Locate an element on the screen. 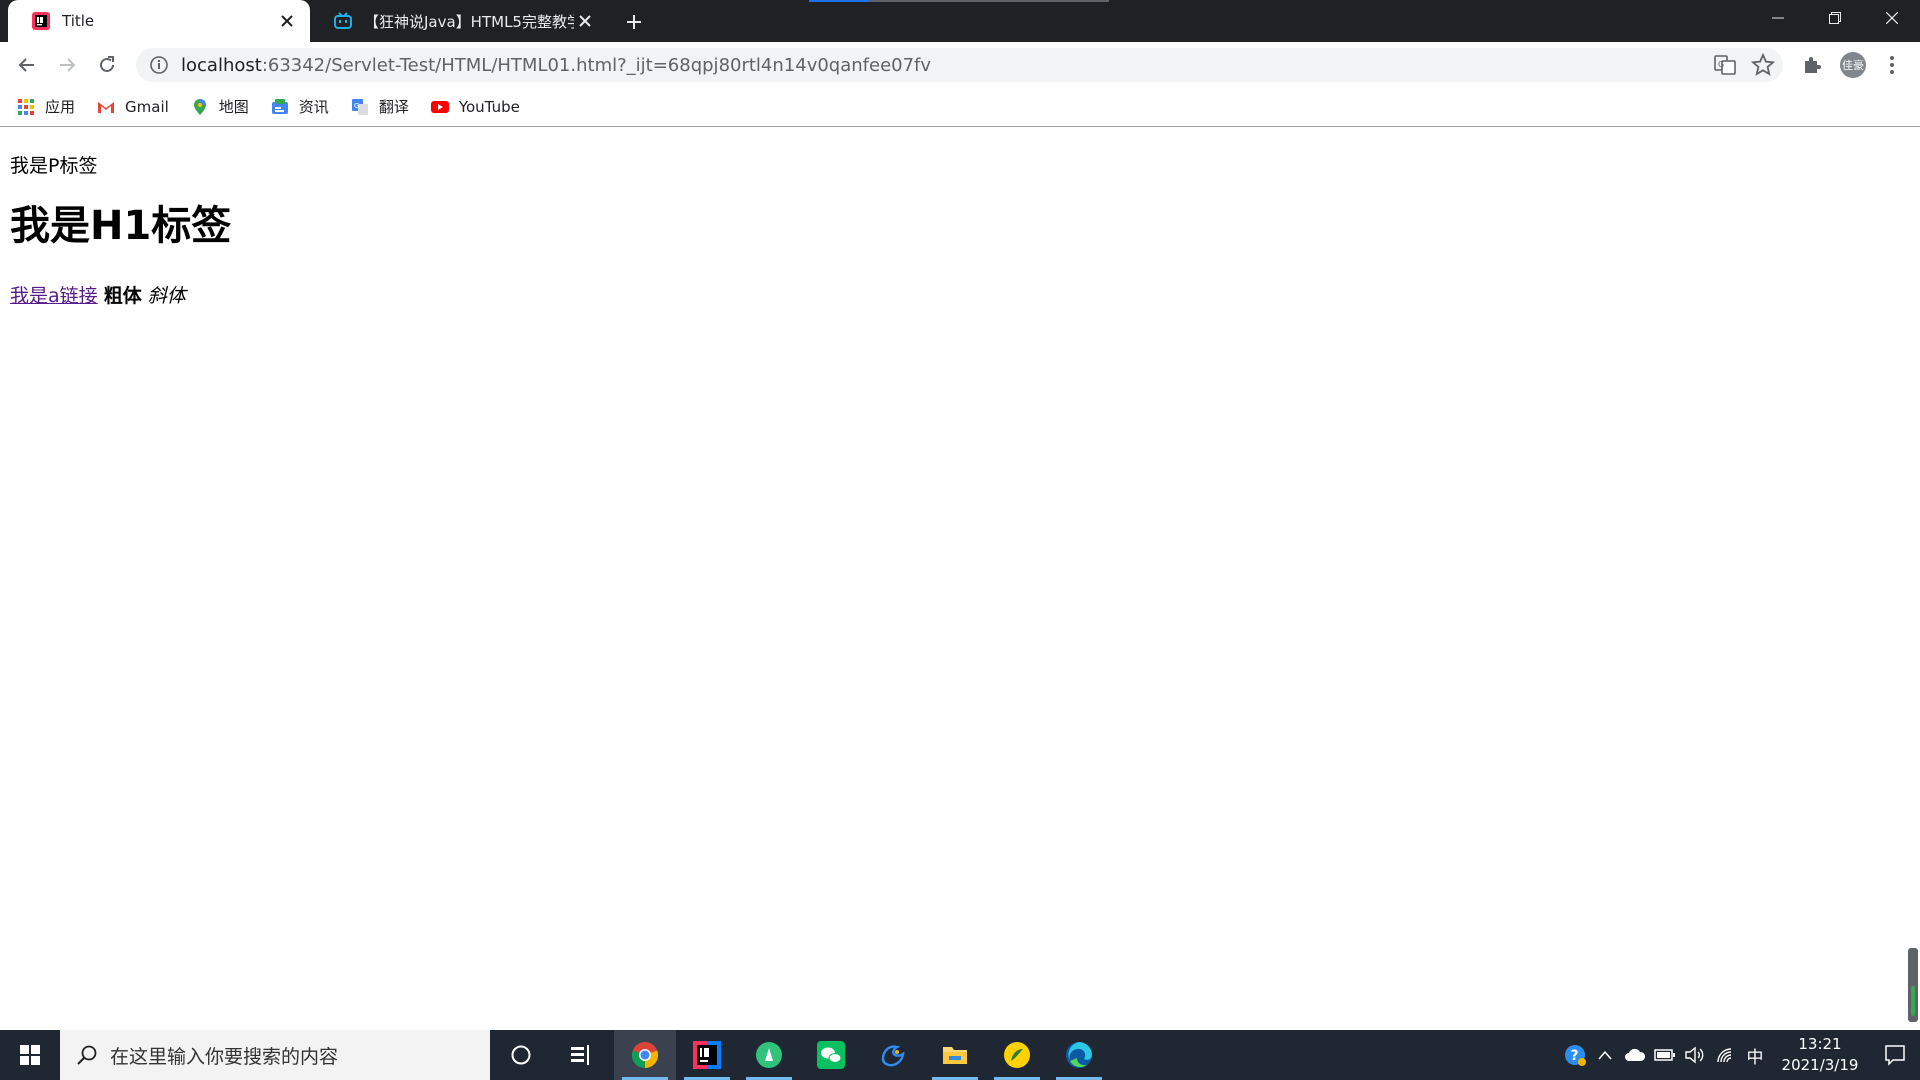 The image size is (1920, 1080). folder-icon is located at coordinates (955, 1055).